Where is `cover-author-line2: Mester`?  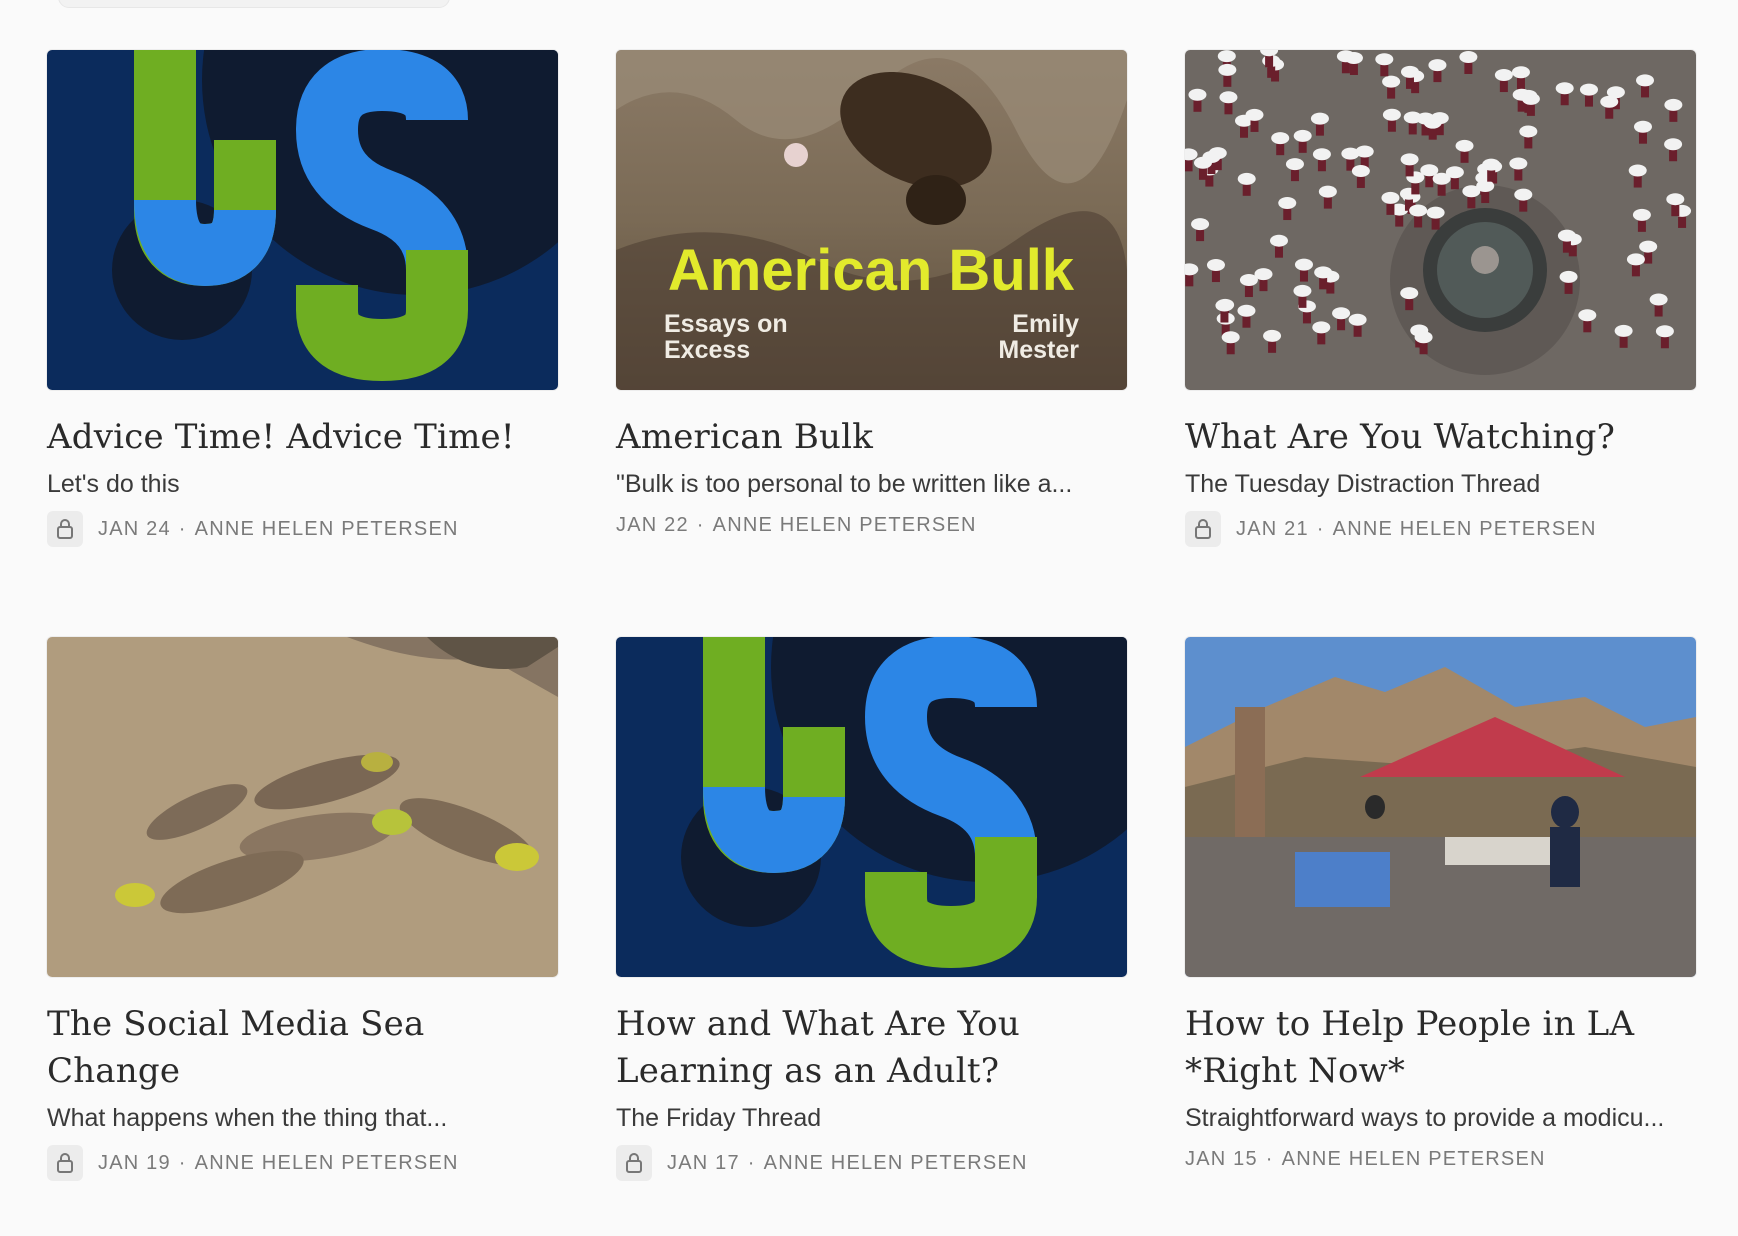 cover-author-line2: Mester is located at coordinates (1038, 350).